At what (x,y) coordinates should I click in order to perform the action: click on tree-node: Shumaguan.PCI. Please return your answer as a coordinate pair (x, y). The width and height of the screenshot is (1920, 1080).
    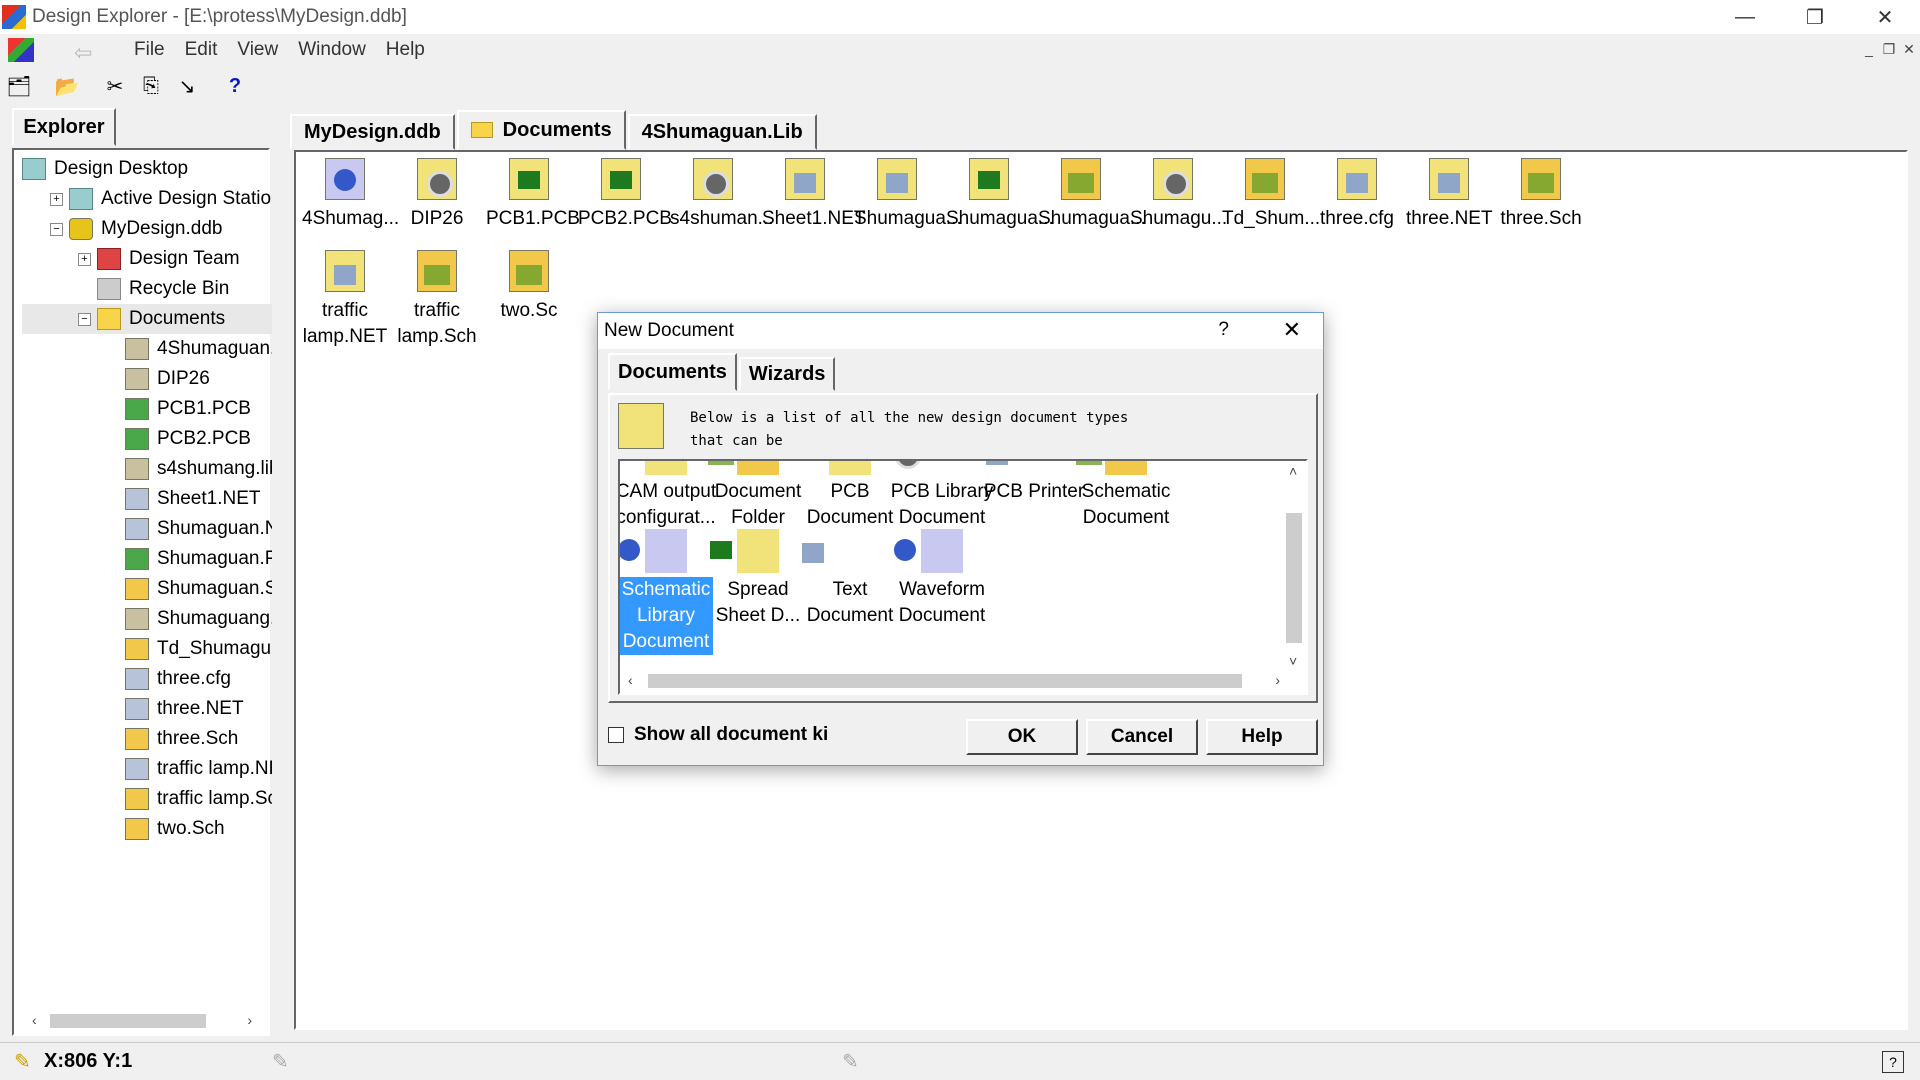
    Looking at the image, I should click on (147, 559).